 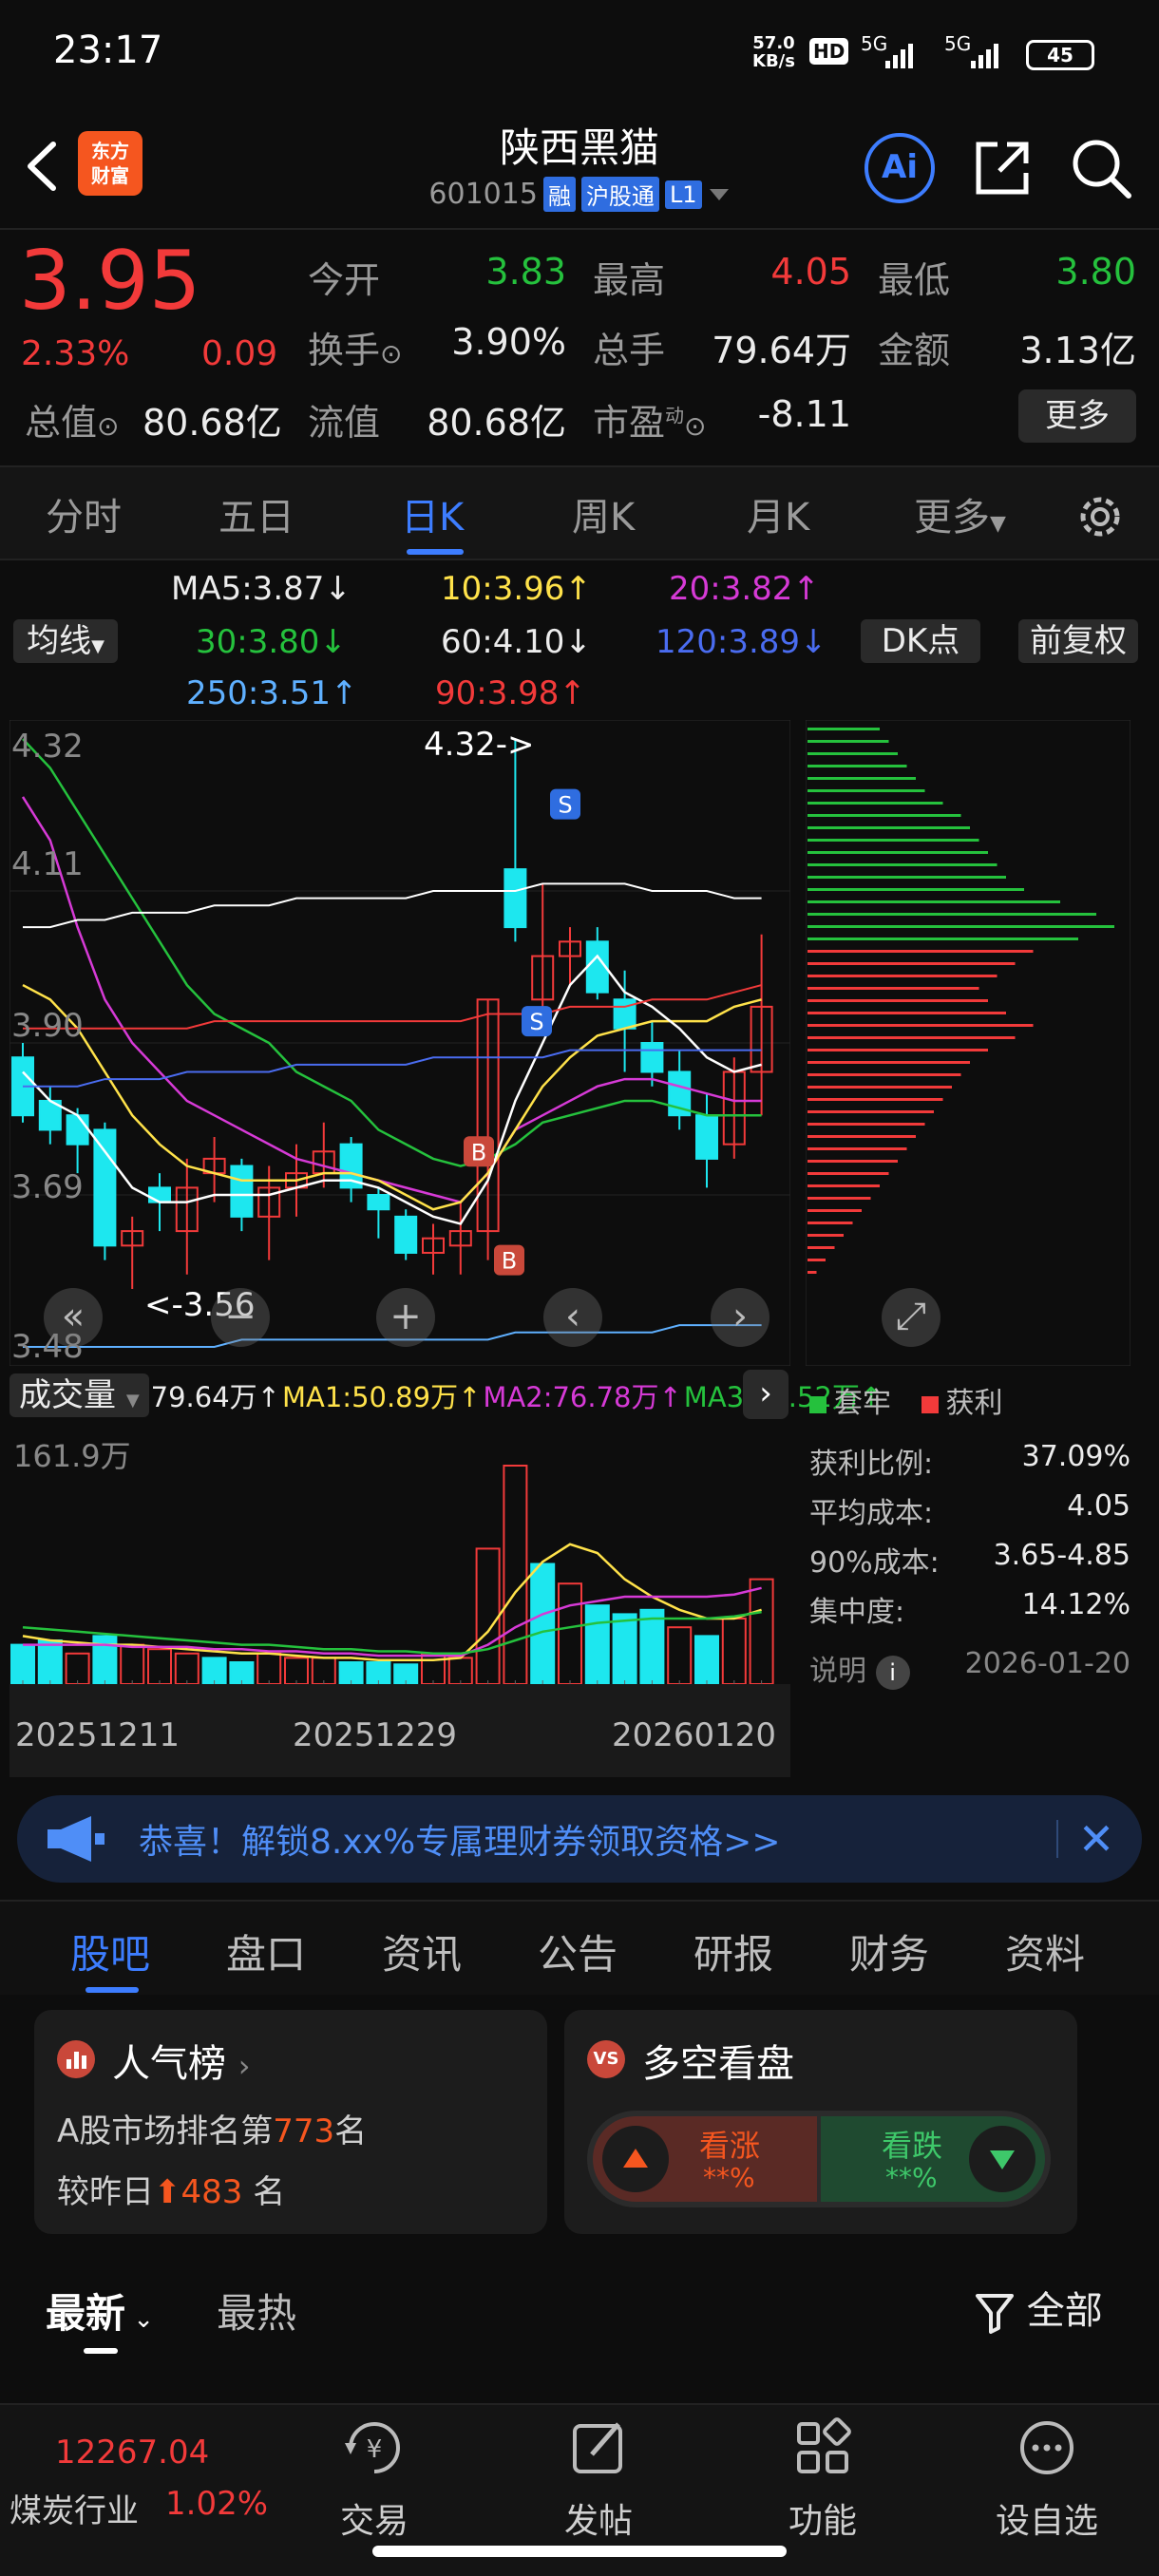 I want to click on active-feed-indicator, so click(x=101, y=2351).